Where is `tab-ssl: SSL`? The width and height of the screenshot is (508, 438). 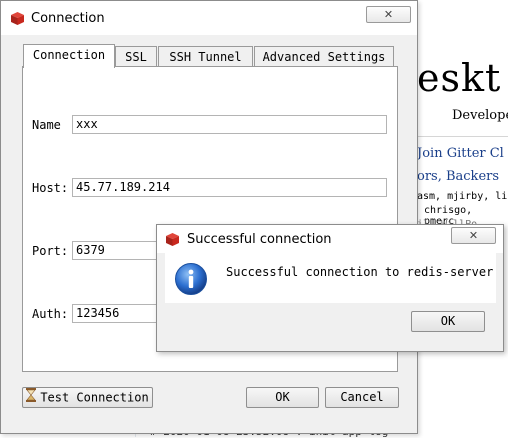
tab-ssl: SSL is located at coordinates (136, 56).